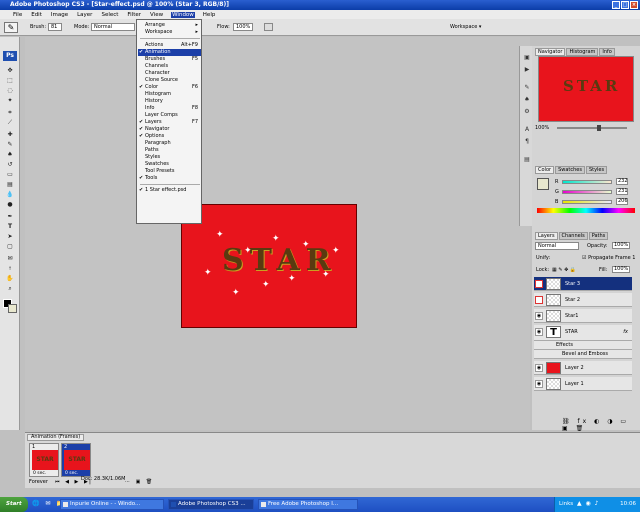 This screenshot has width=640, height=512. Describe the element at coordinates (10, 226) in the screenshot. I see `type-tool-icon: T` at that location.